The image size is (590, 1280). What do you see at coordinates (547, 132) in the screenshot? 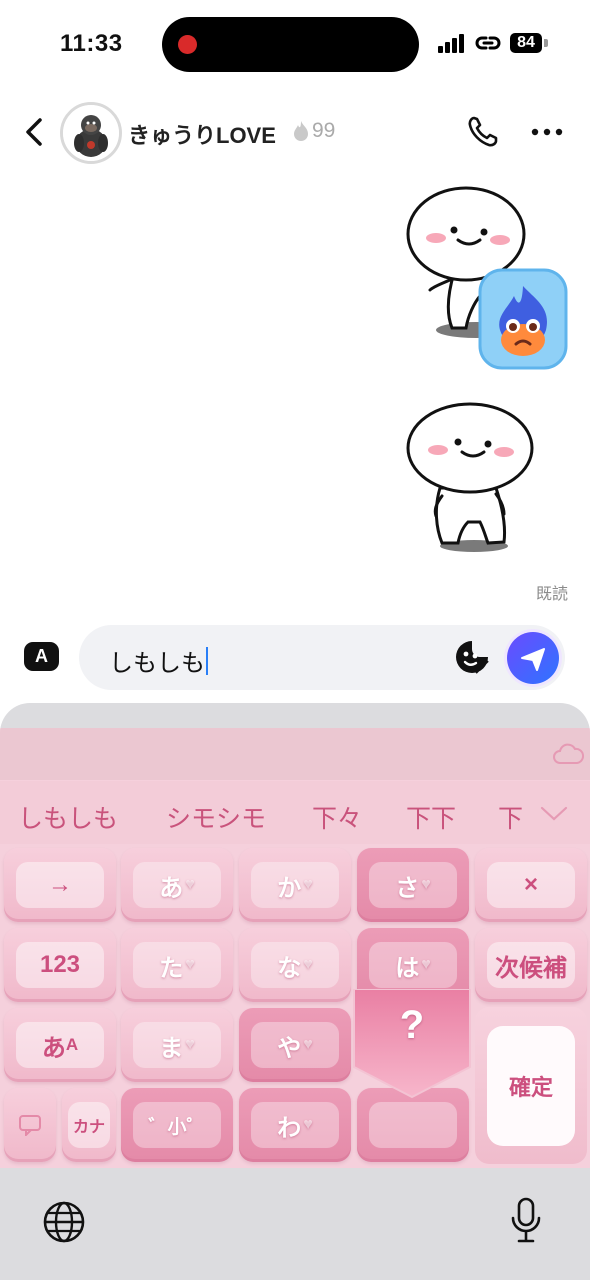
I see `more-options-icon` at bounding box center [547, 132].